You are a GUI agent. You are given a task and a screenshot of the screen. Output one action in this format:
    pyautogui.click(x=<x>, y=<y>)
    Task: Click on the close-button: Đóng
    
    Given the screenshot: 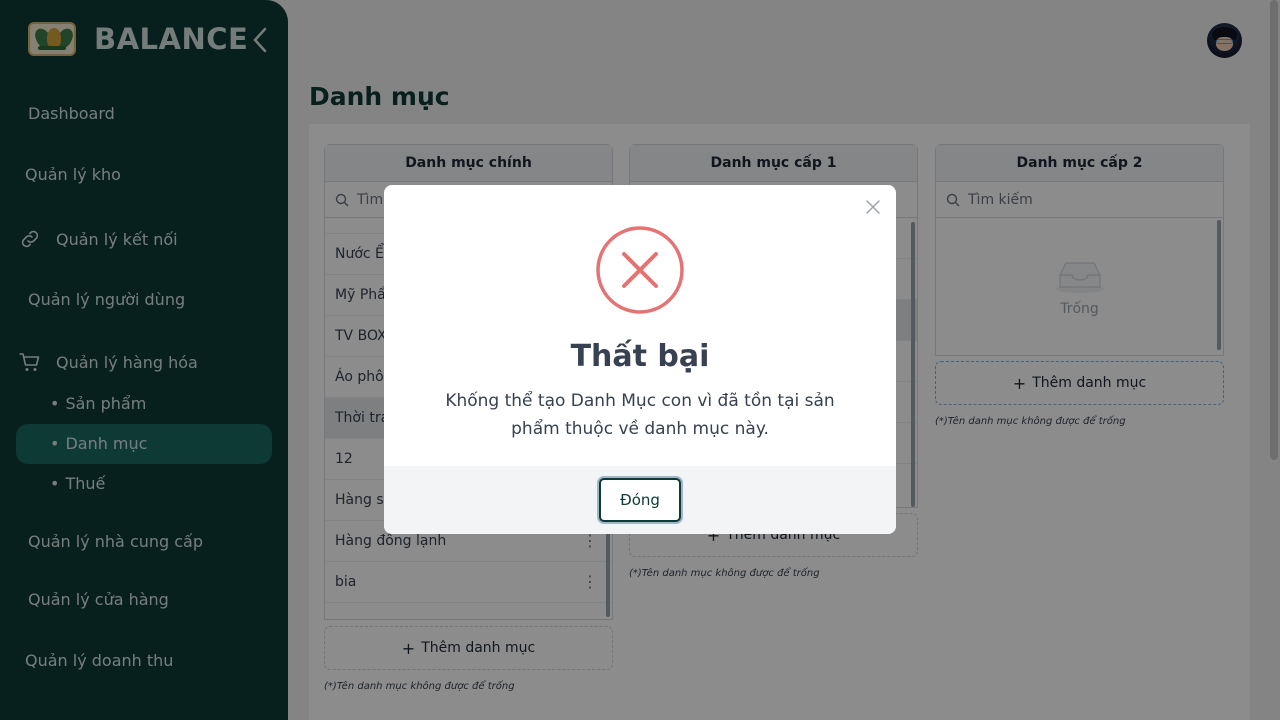 What is the action you would take?
    pyautogui.click(x=640, y=500)
    